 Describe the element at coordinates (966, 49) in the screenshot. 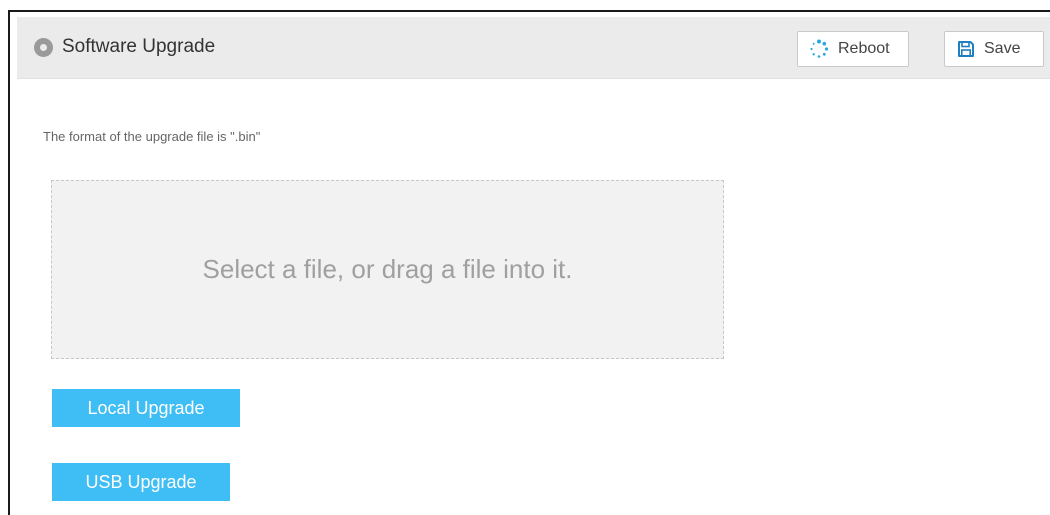

I see `floppy-disk-icon` at that location.